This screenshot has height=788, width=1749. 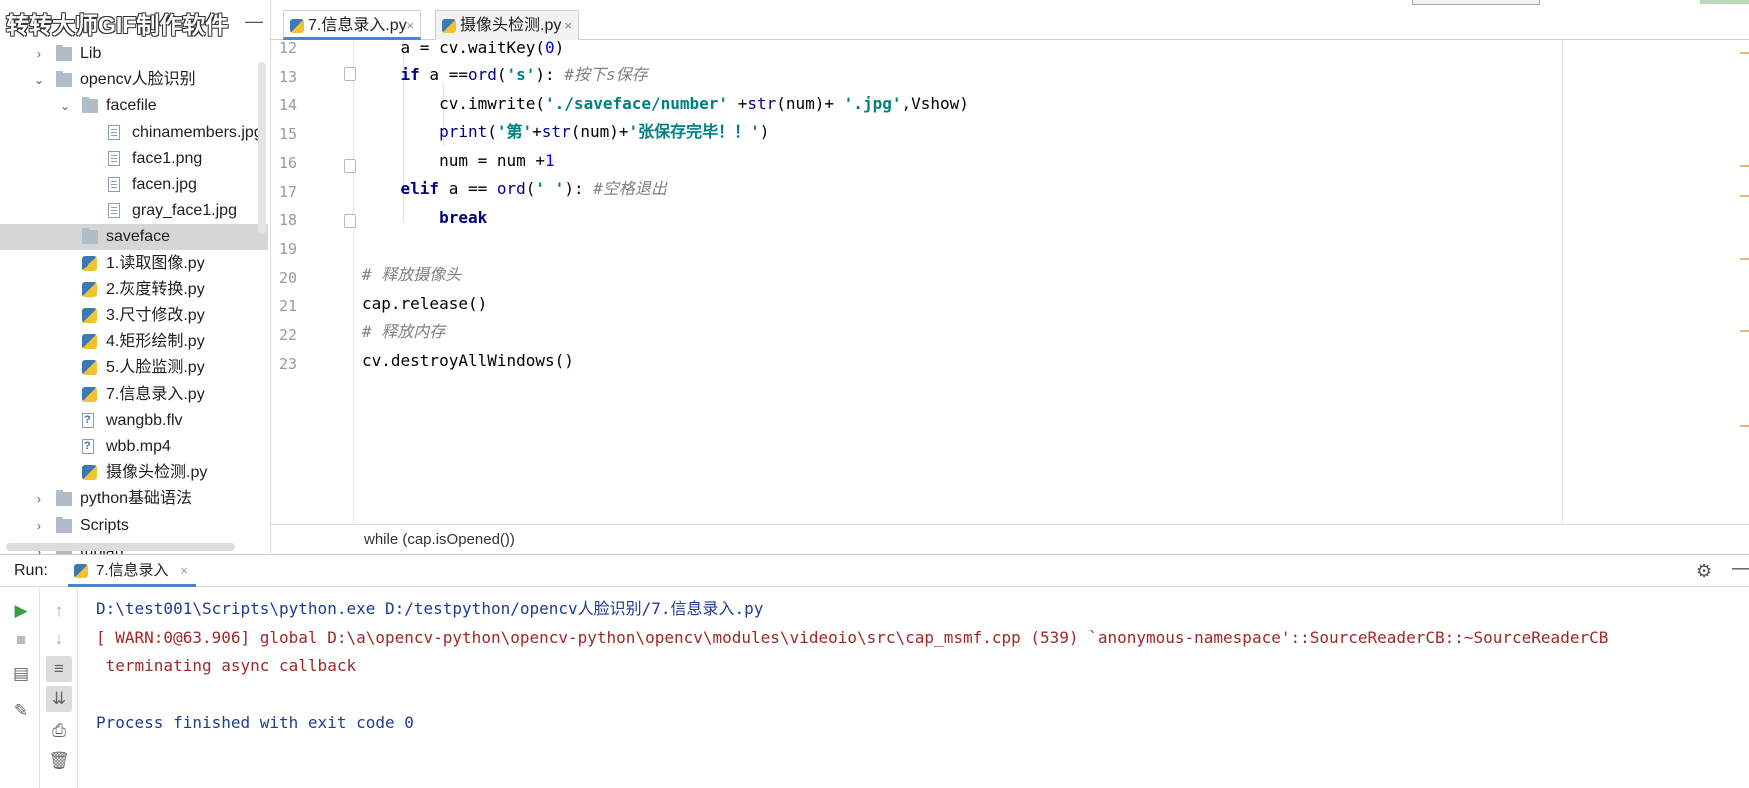 I want to click on tree-item-label: python基础语法, so click(x=136, y=499).